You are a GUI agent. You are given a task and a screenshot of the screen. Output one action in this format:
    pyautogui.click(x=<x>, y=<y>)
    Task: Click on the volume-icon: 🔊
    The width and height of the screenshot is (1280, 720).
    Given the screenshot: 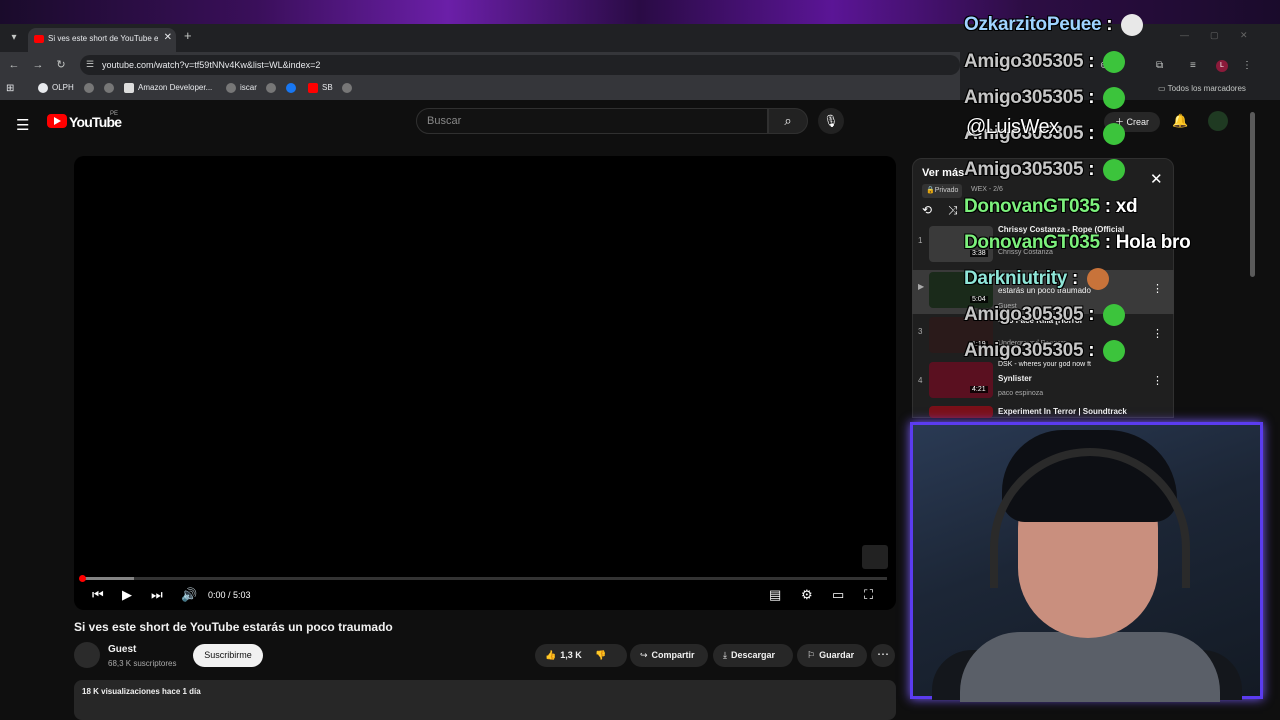 What is the action you would take?
    pyautogui.click(x=189, y=595)
    